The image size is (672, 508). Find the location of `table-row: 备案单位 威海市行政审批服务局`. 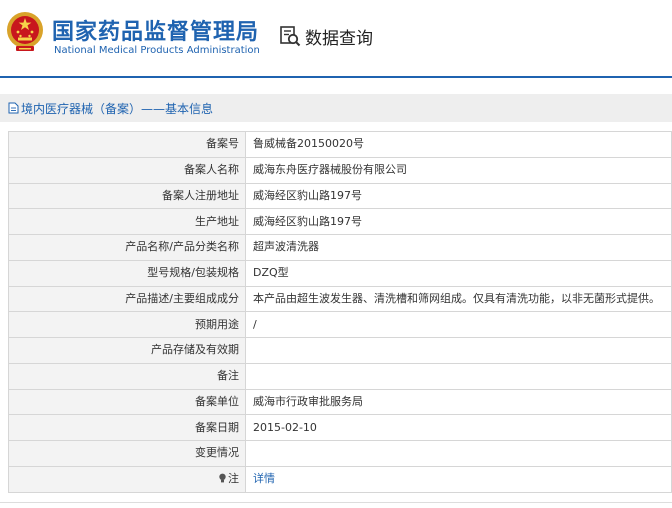

table-row: 备案单位 威海市行政审批服务局 is located at coordinates (340, 402).